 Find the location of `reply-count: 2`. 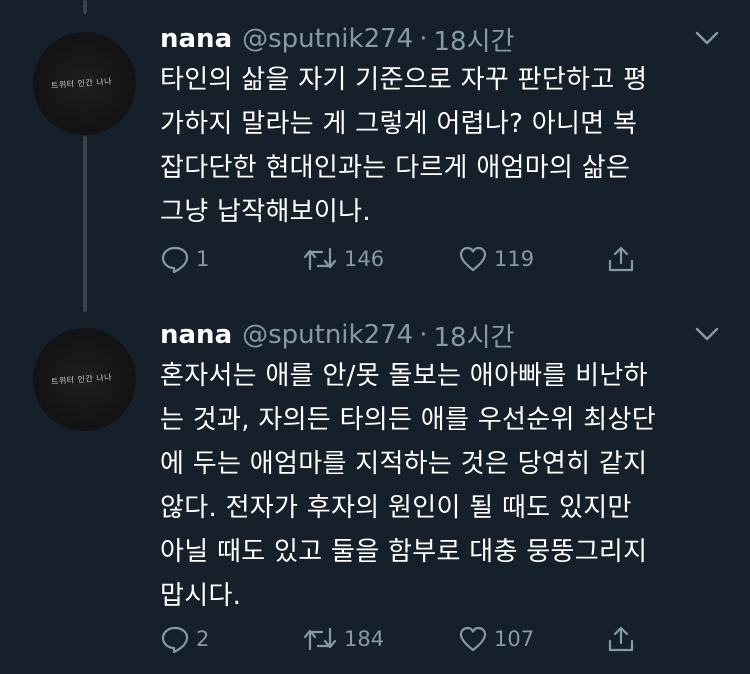

reply-count: 2 is located at coordinates (203, 639).